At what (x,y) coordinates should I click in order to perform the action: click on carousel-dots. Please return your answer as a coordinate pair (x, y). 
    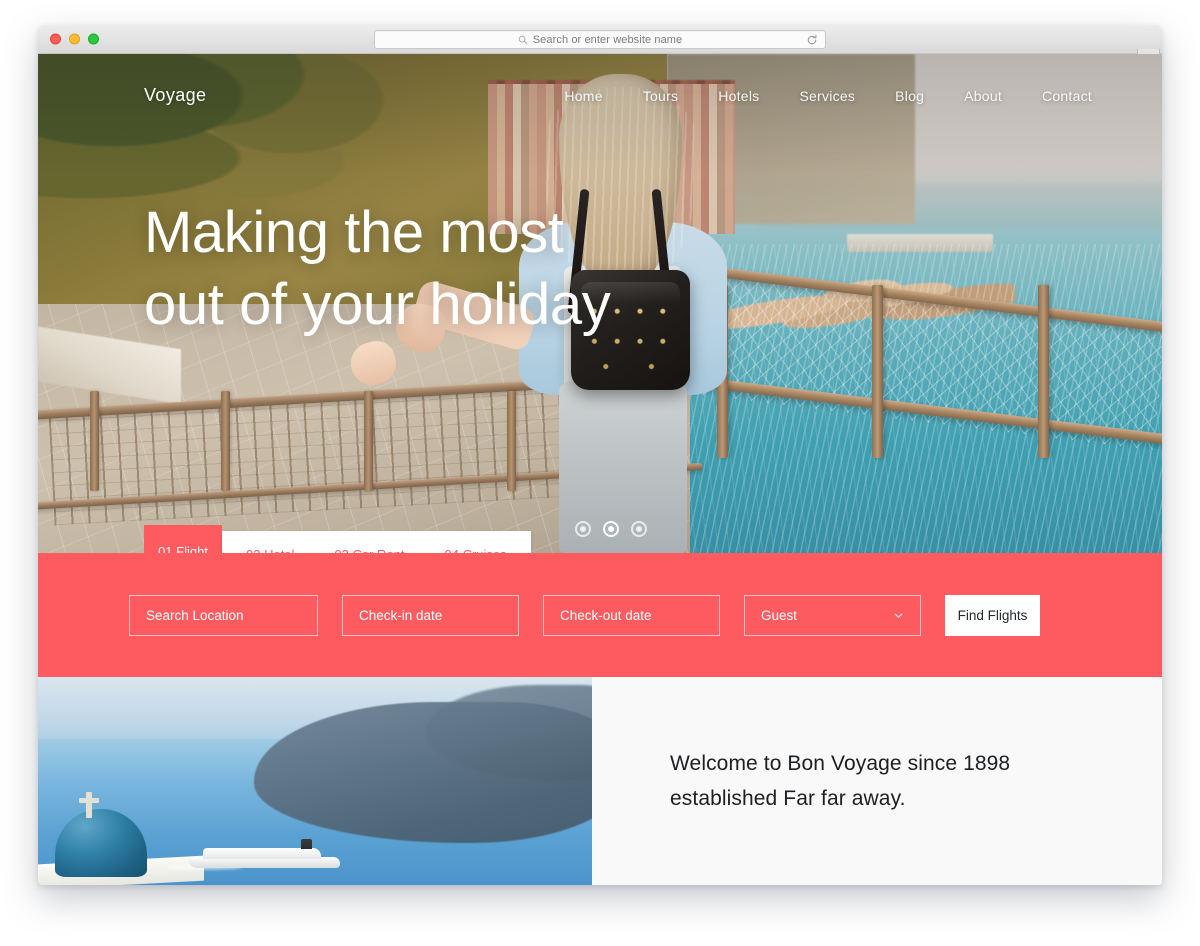
    Looking at the image, I should click on (611, 529).